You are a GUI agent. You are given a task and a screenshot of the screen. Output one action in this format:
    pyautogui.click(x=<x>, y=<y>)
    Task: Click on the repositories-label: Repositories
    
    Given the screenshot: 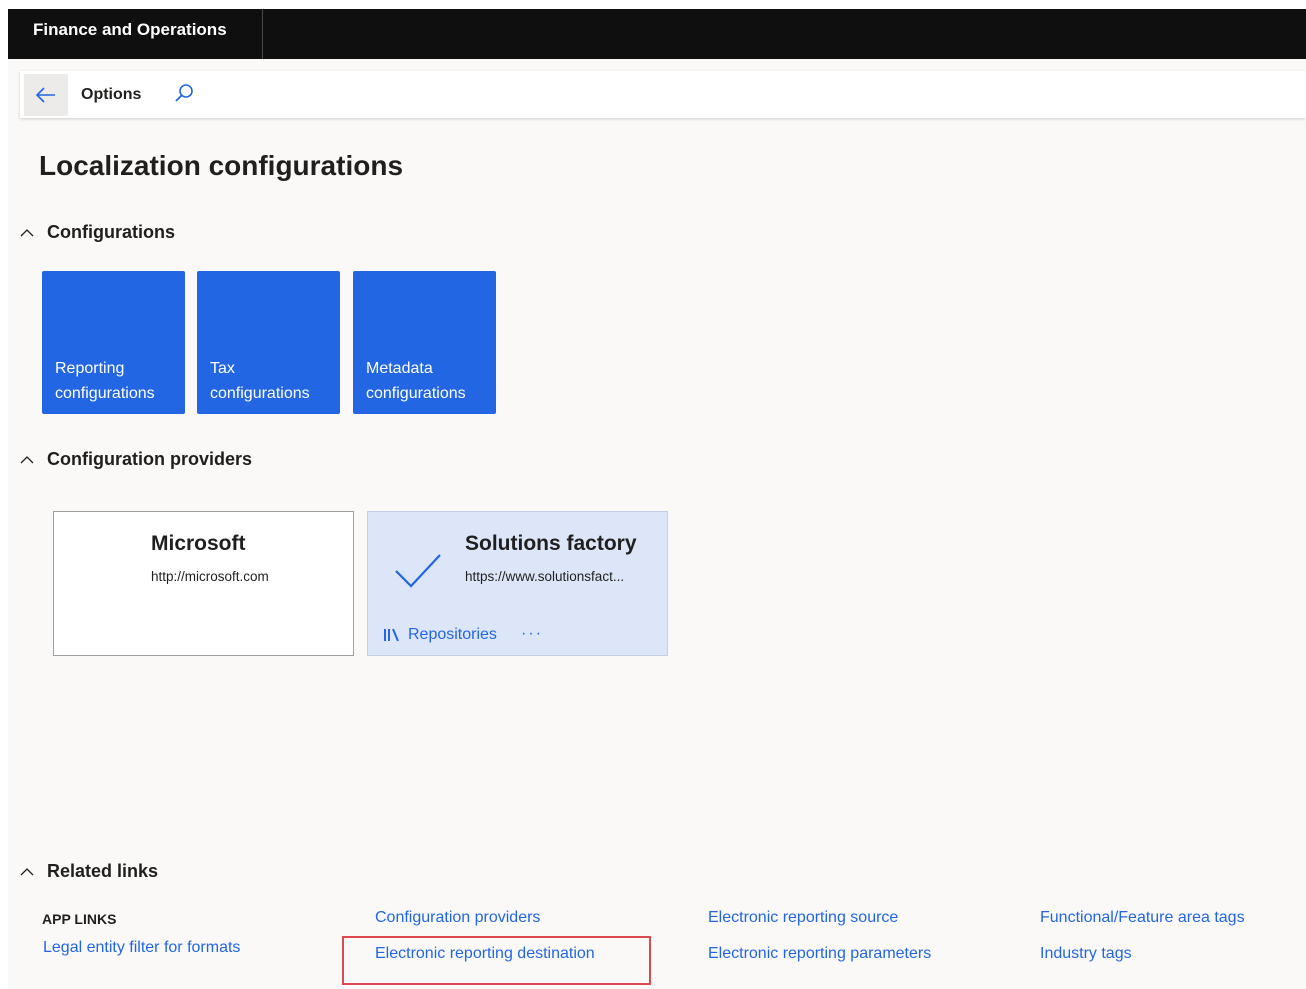 What is the action you would take?
    pyautogui.click(x=452, y=634)
    